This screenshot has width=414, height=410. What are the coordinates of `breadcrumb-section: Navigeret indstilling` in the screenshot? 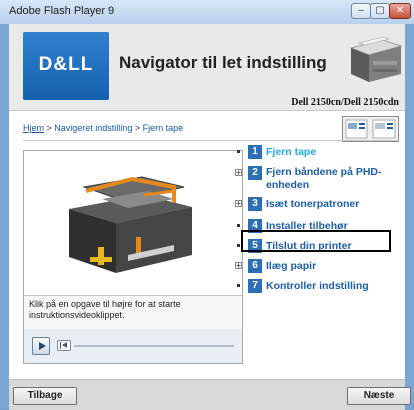 It's located at (93, 128).